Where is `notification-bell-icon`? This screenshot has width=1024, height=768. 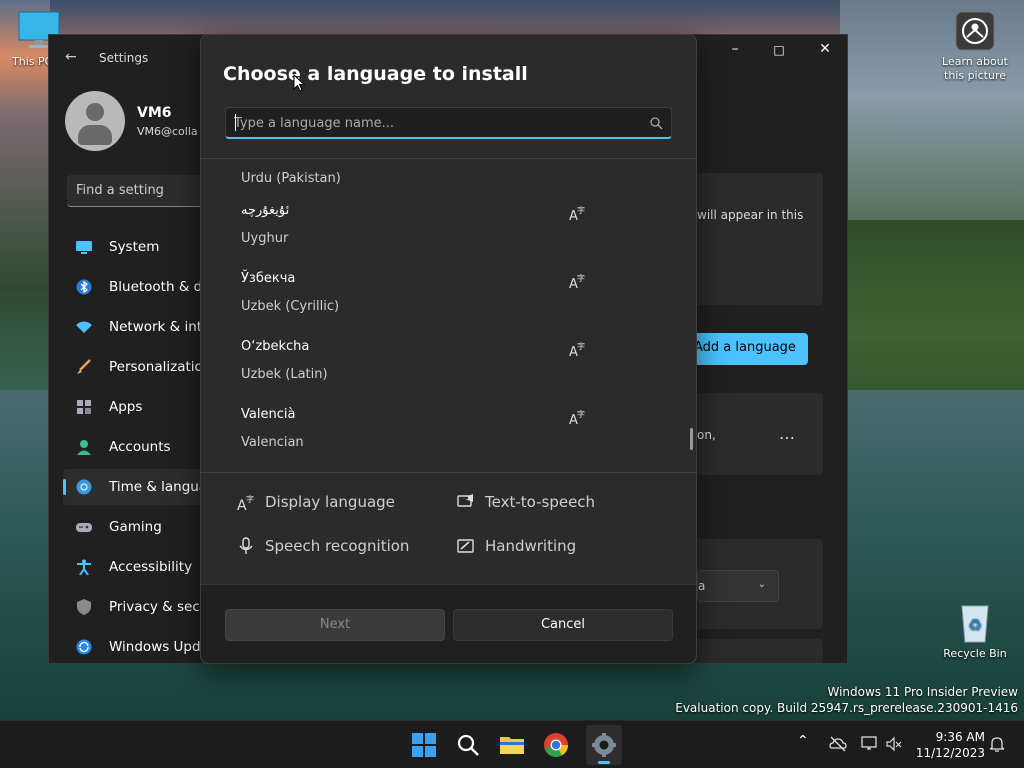 notification-bell-icon is located at coordinates (997, 744).